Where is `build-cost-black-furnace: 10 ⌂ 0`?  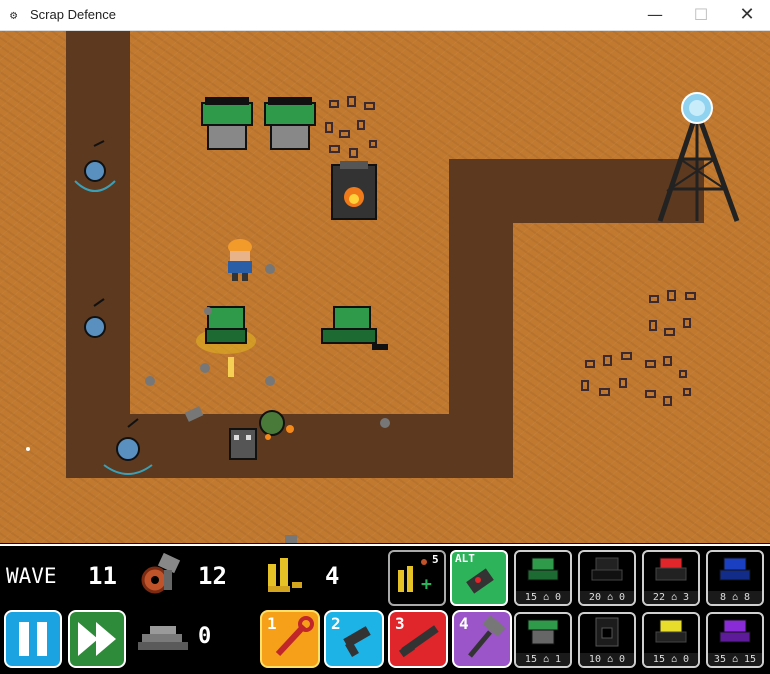 build-cost-black-furnace: 10 ⌂ 0 is located at coordinates (607, 659).